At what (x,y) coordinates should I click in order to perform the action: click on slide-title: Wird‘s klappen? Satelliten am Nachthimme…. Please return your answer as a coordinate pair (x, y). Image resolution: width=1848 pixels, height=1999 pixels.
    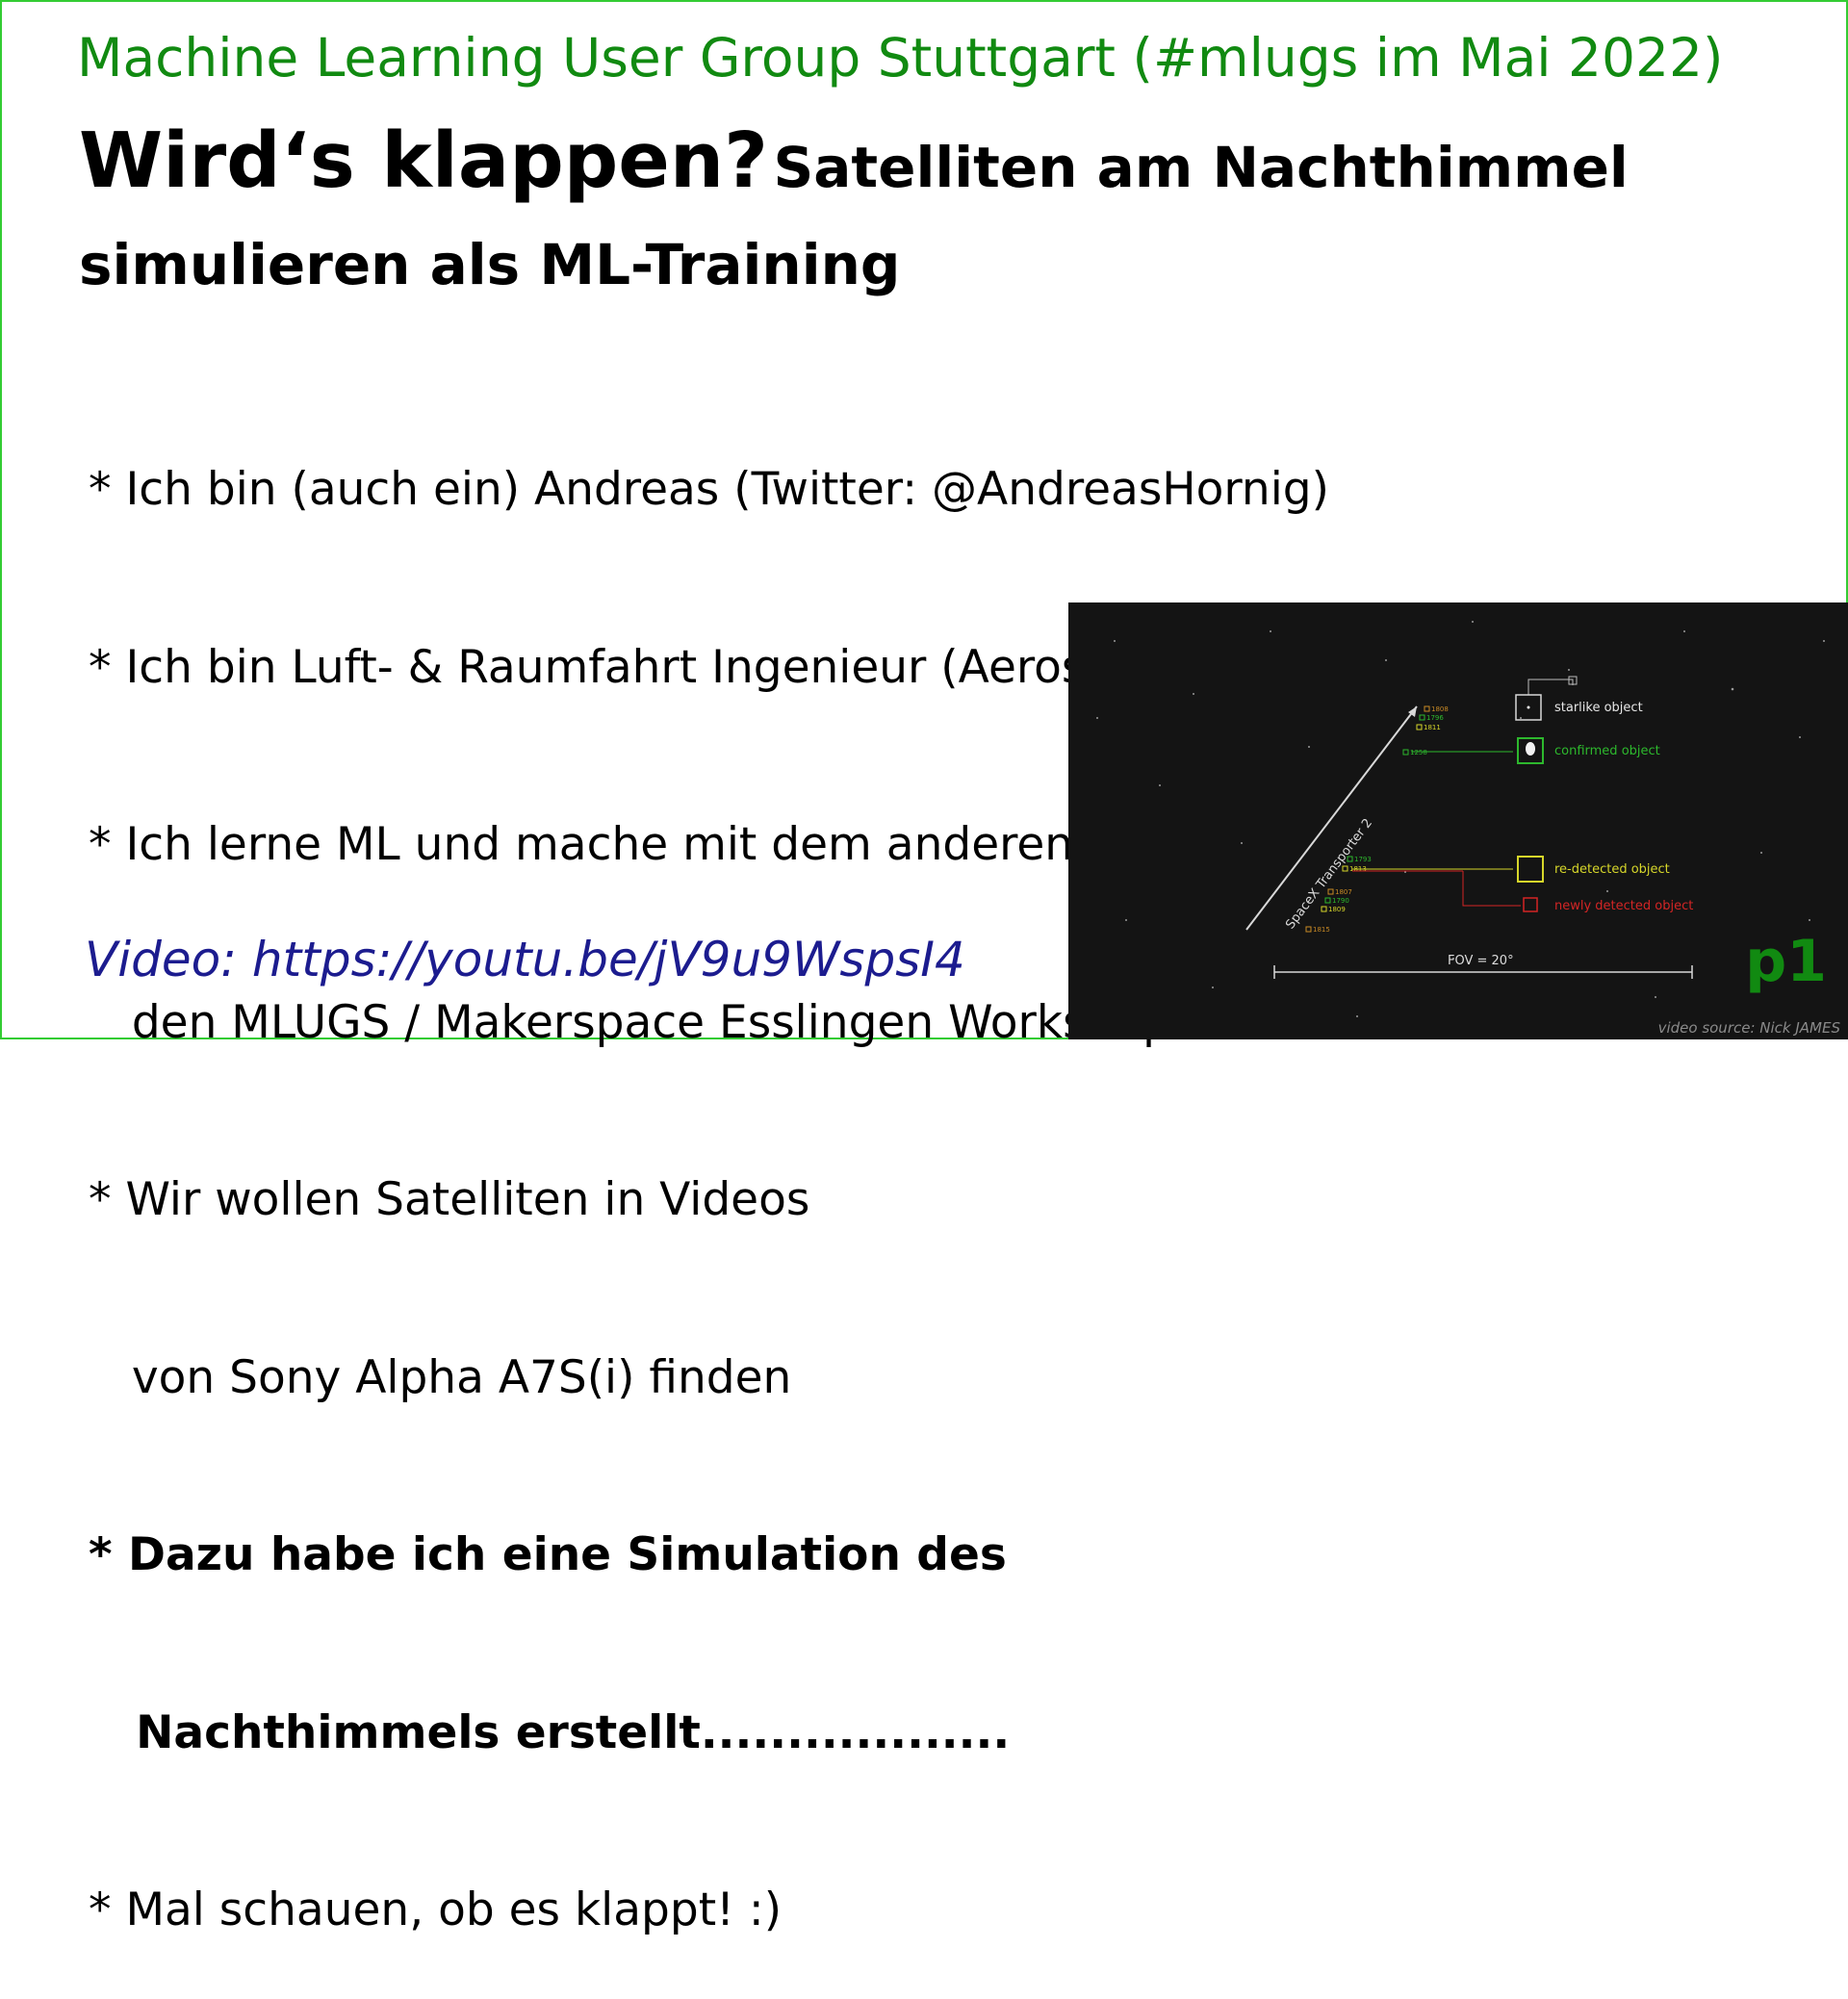
    Looking at the image, I should click on (945, 219).